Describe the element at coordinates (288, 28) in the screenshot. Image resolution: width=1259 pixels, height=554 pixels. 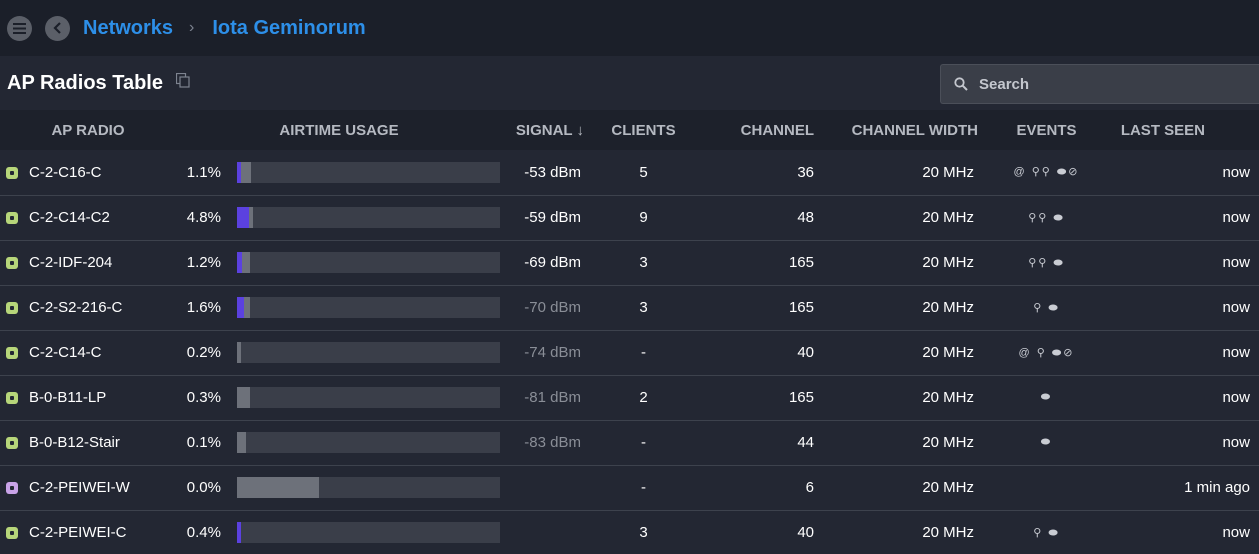
I see `breadcrumb-current: Iota Geminorum` at that location.